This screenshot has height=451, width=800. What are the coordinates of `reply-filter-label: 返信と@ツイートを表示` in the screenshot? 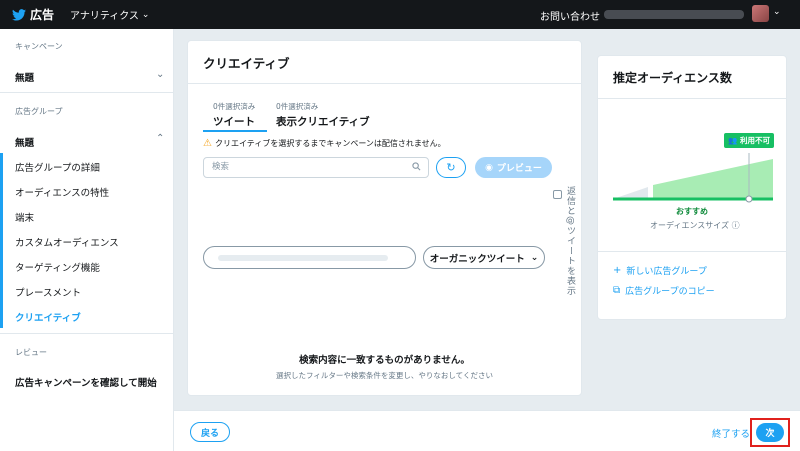 It's located at (571, 241).